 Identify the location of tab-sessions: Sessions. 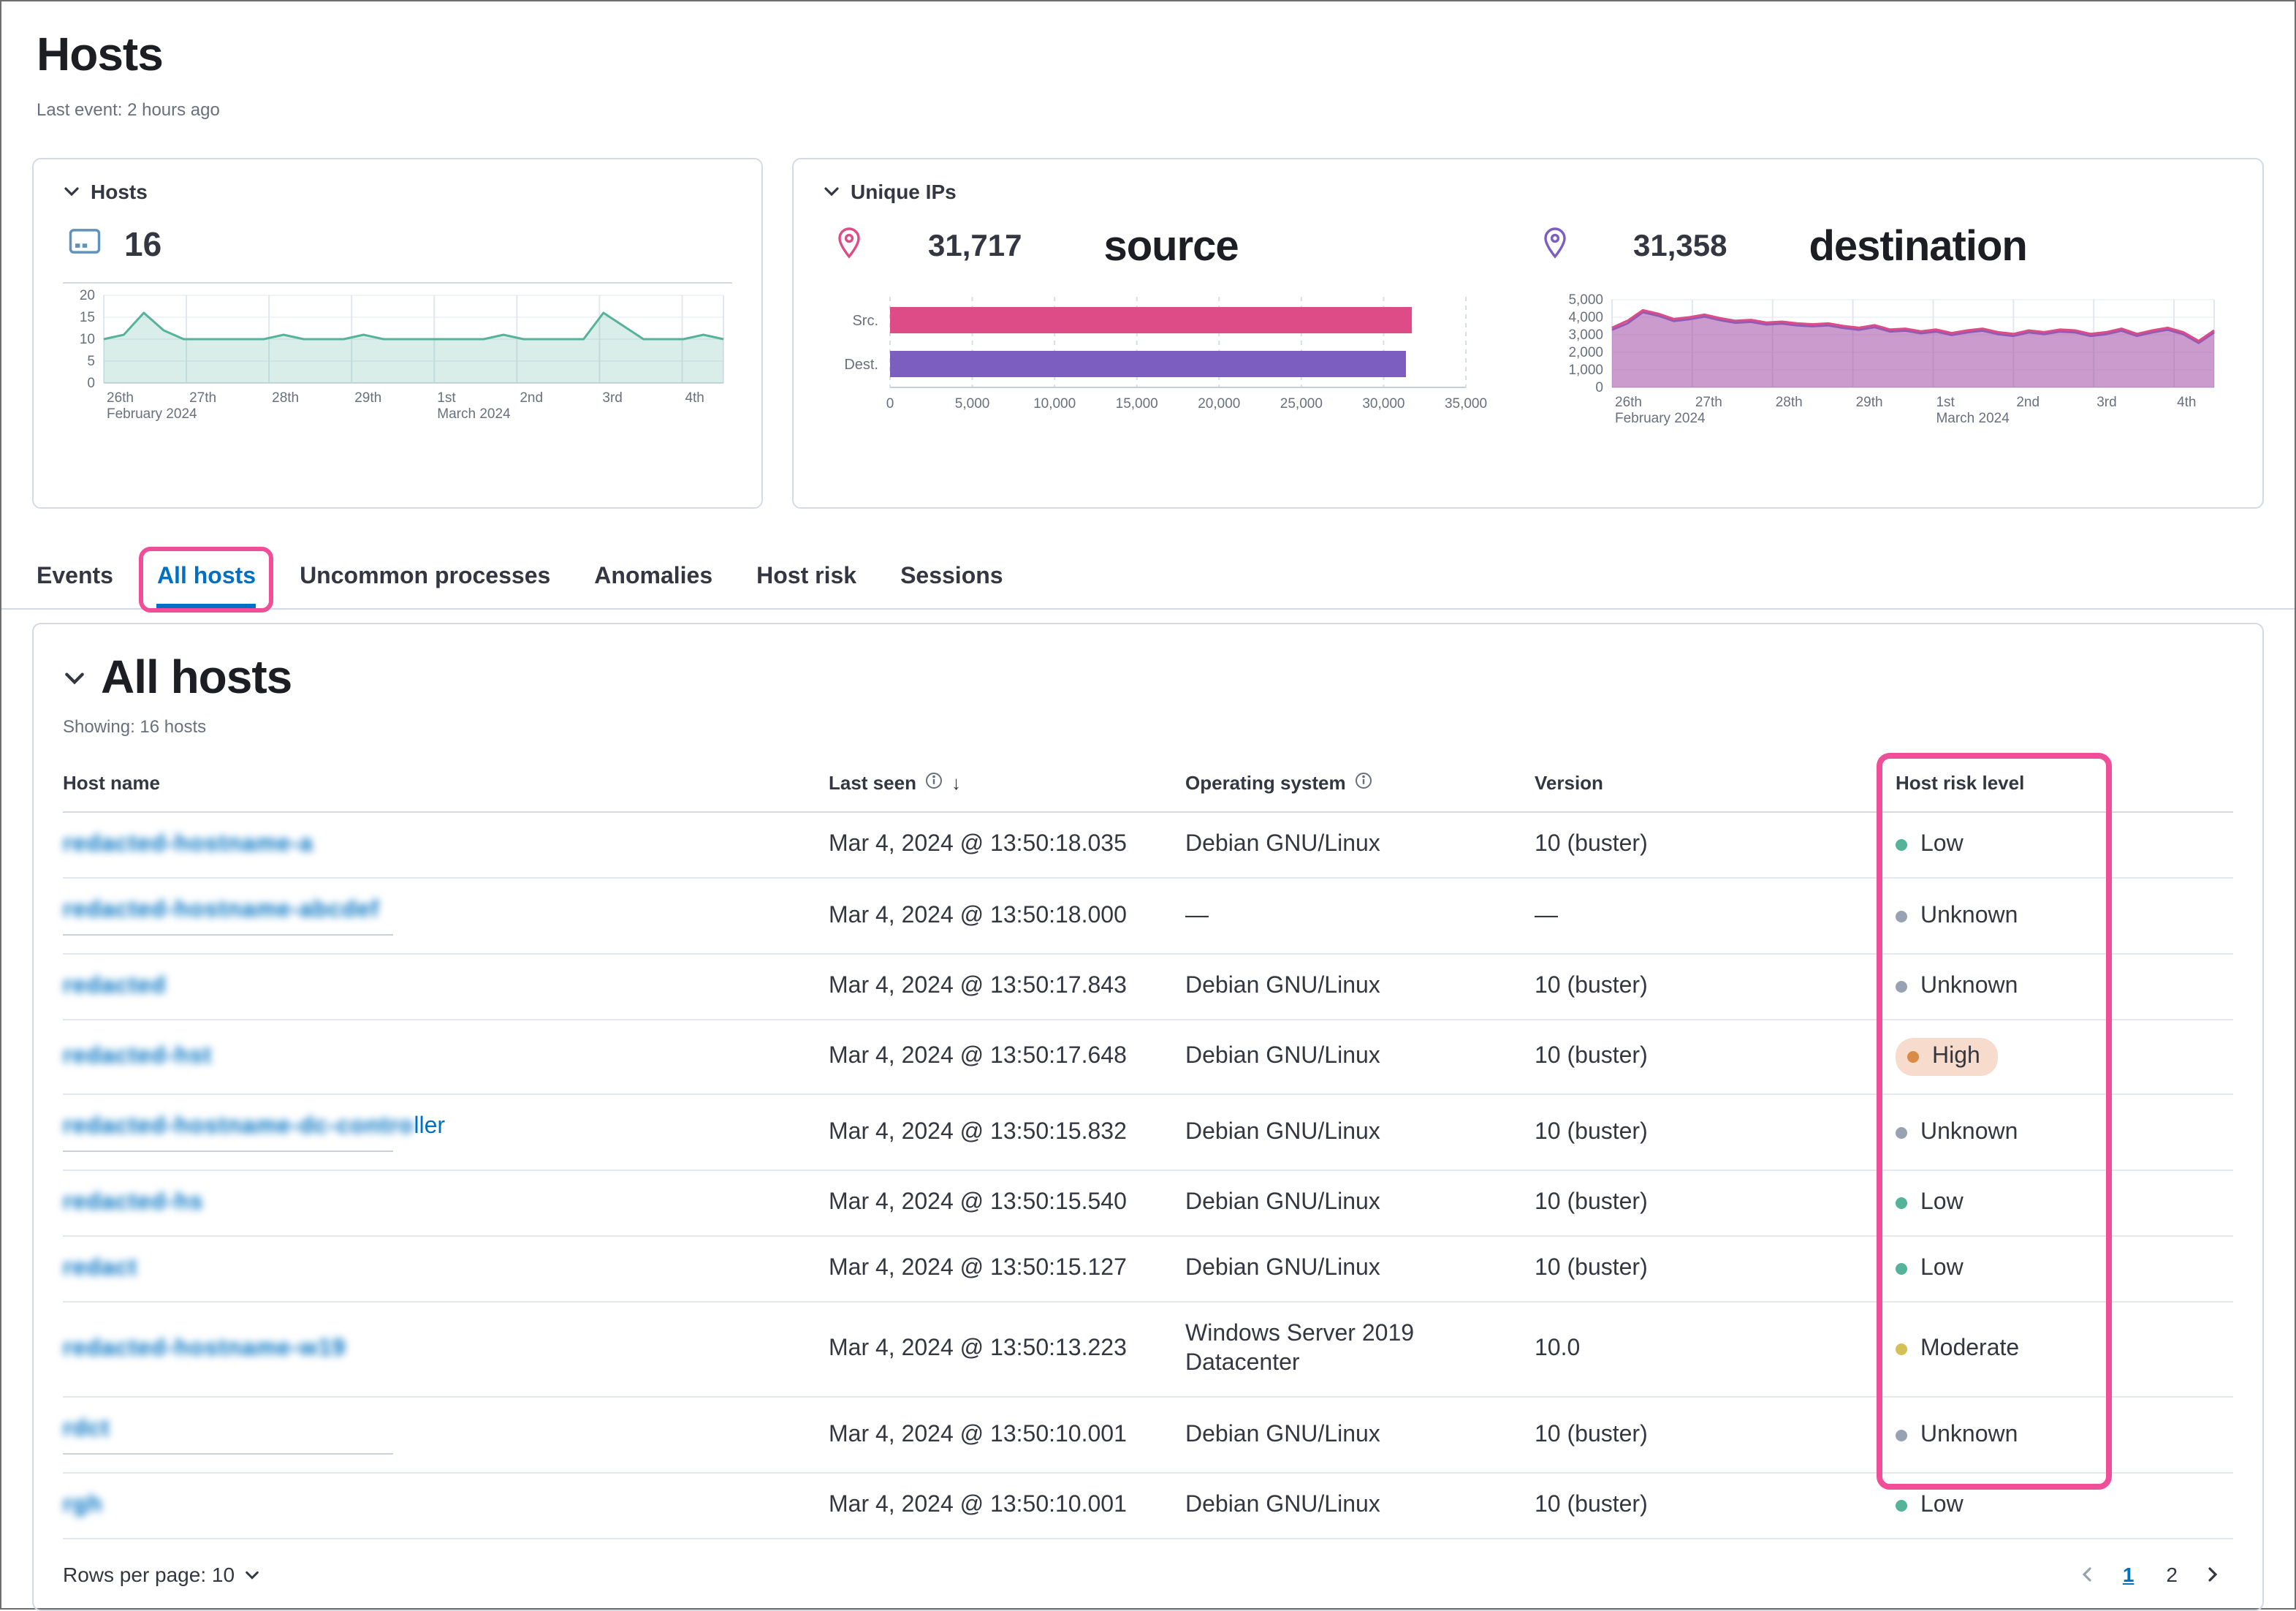
(951, 582).